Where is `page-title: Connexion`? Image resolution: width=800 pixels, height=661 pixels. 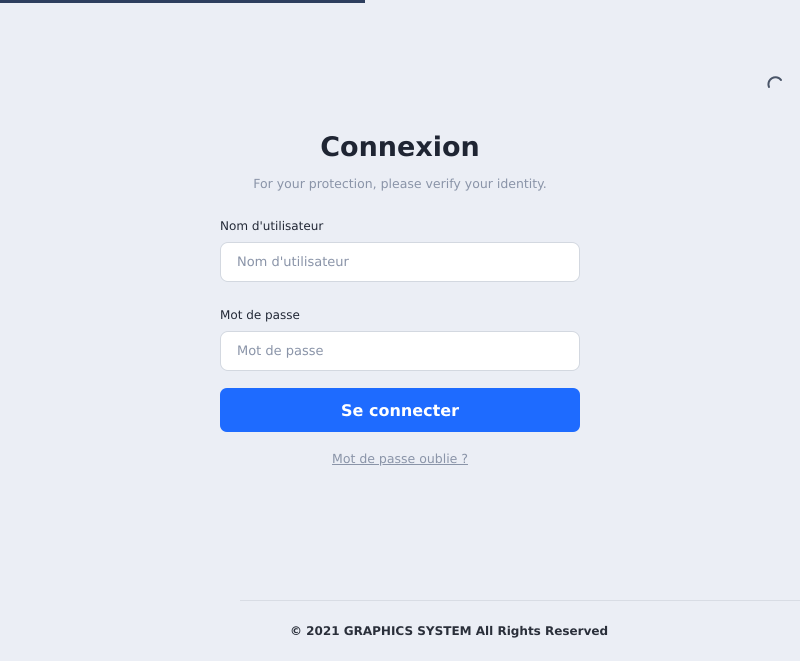 page-title: Connexion is located at coordinates (400, 148).